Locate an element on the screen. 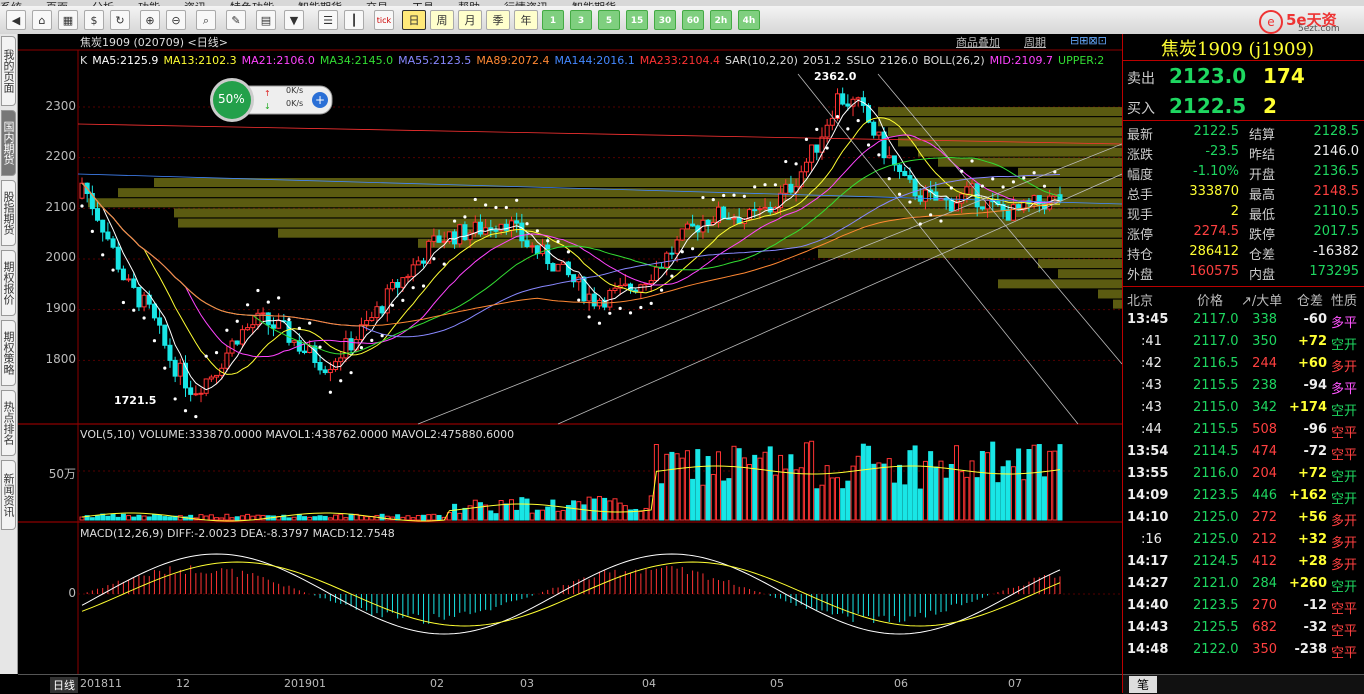  zoom-out-icon: ⊖ is located at coordinates (176, 20).